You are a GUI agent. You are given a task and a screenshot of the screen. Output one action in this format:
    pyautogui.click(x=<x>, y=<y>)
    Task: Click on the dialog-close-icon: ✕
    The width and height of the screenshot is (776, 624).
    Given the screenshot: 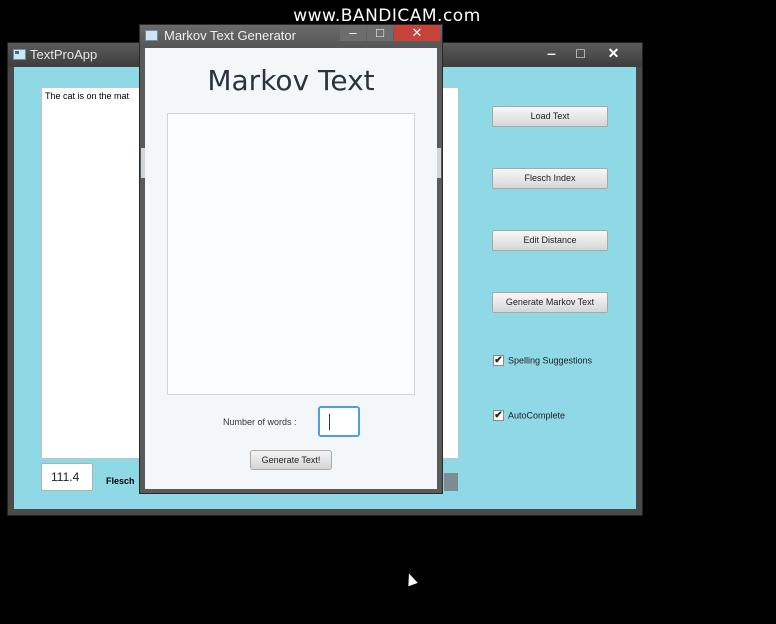 What is the action you would take?
    pyautogui.click(x=417, y=33)
    